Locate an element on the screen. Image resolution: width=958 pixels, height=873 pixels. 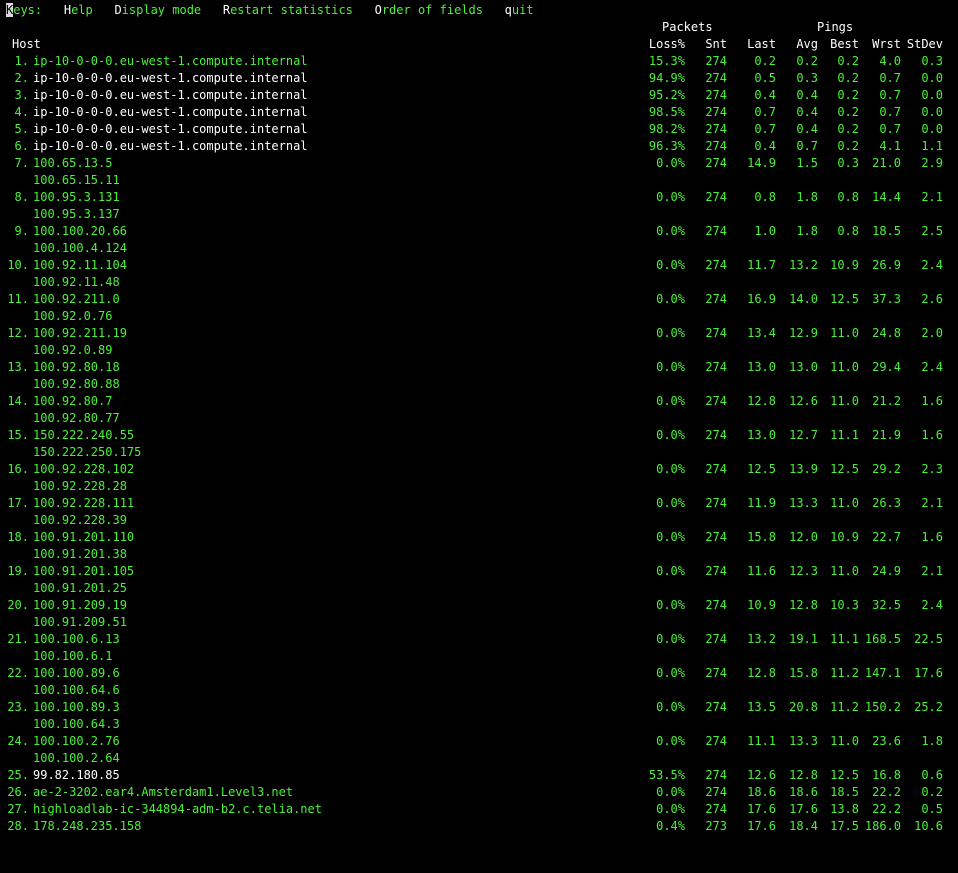
hop-avg: 14.0 is located at coordinates (803, 299).